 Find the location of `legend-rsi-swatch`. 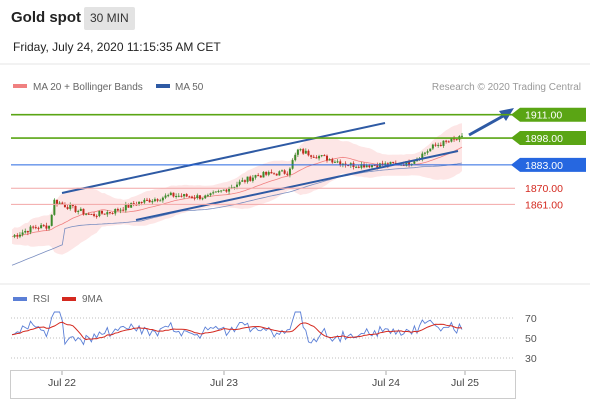

legend-rsi-swatch is located at coordinates (20, 299).